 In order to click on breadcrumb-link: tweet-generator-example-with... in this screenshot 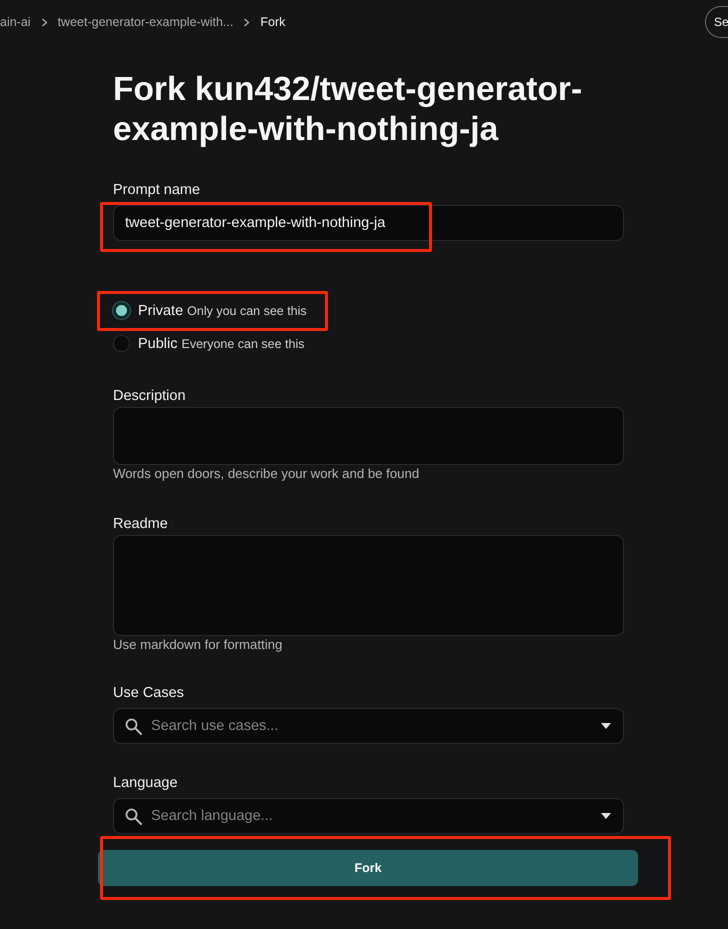, I will do `click(146, 22)`.